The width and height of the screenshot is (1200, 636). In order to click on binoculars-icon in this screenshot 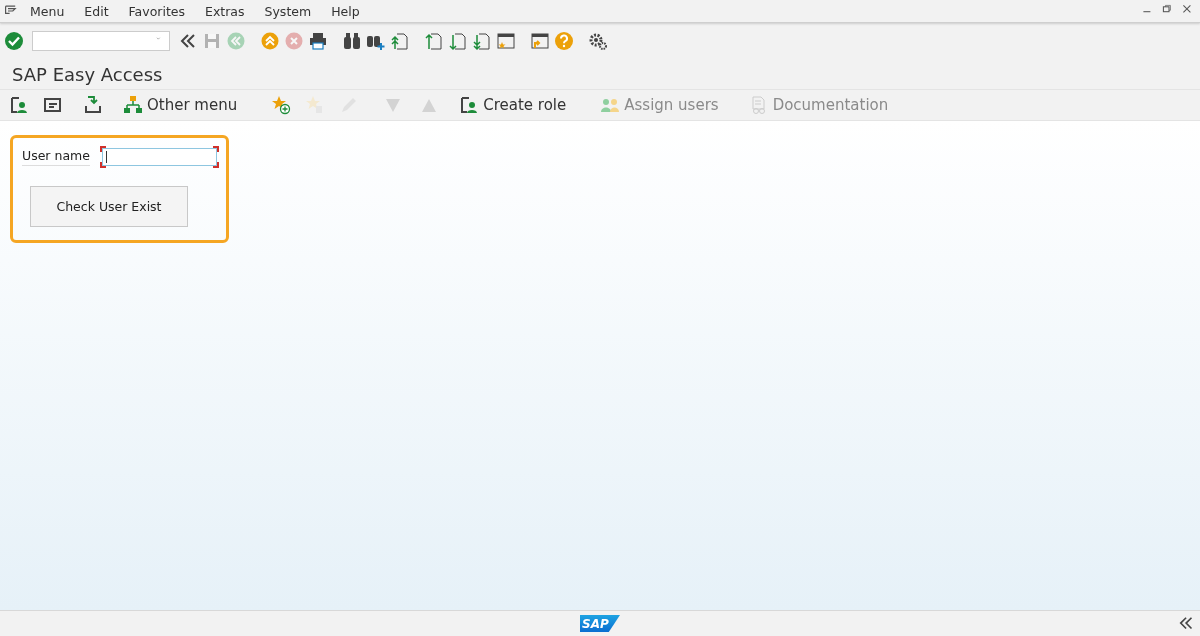, I will do `click(352, 41)`.